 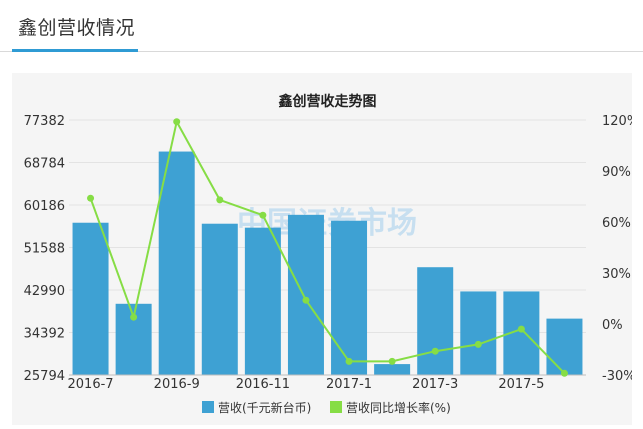 I want to click on y-left-tick-label: 68784, so click(x=44, y=164).